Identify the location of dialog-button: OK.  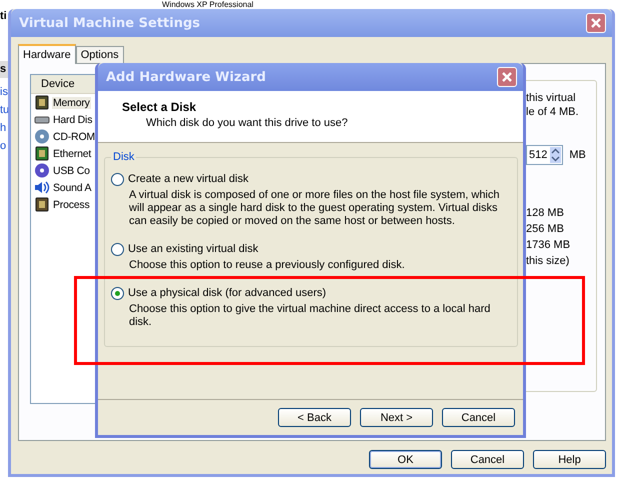
(405, 459).